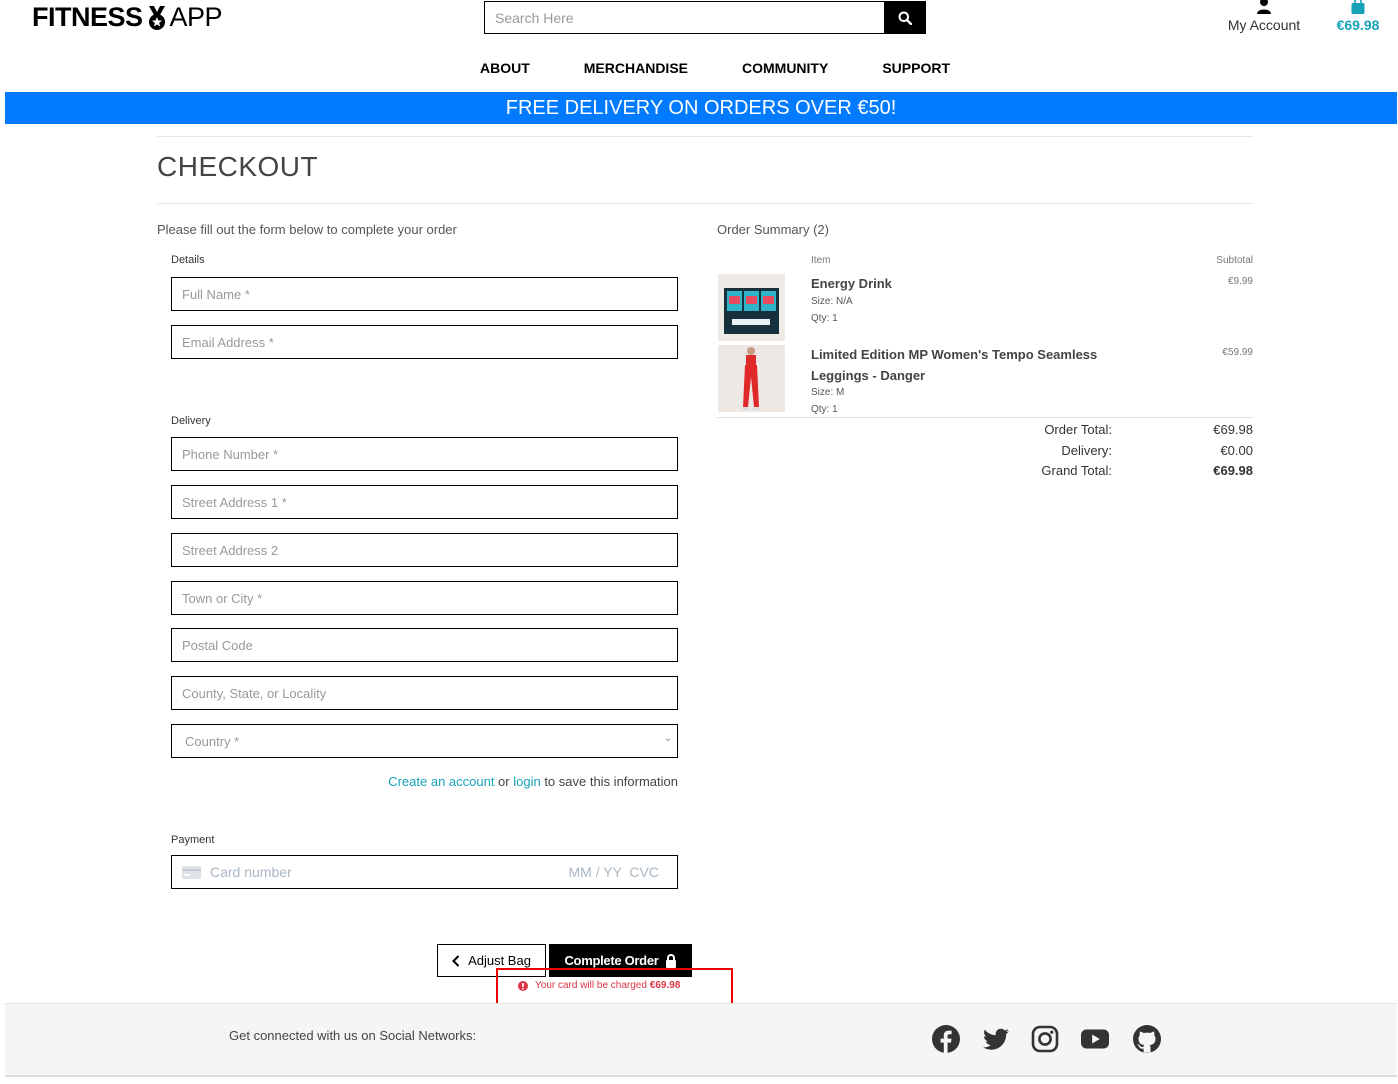 The height and width of the screenshot is (1084, 1398). I want to click on phone-field, so click(424, 454).